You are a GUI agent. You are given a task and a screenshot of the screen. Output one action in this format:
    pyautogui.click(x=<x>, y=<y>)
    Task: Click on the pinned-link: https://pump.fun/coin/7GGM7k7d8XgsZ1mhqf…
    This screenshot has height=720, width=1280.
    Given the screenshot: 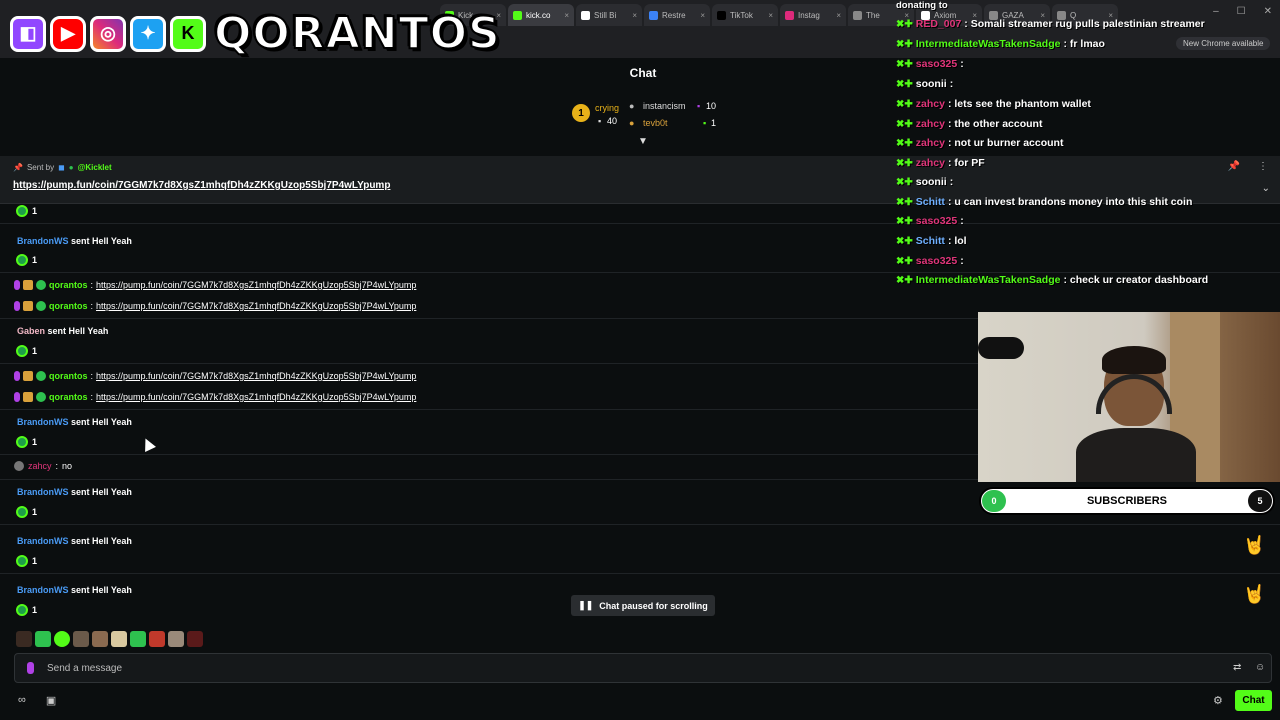 What is the action you would take?
    pyautogui.click(x=201, y=185)
    